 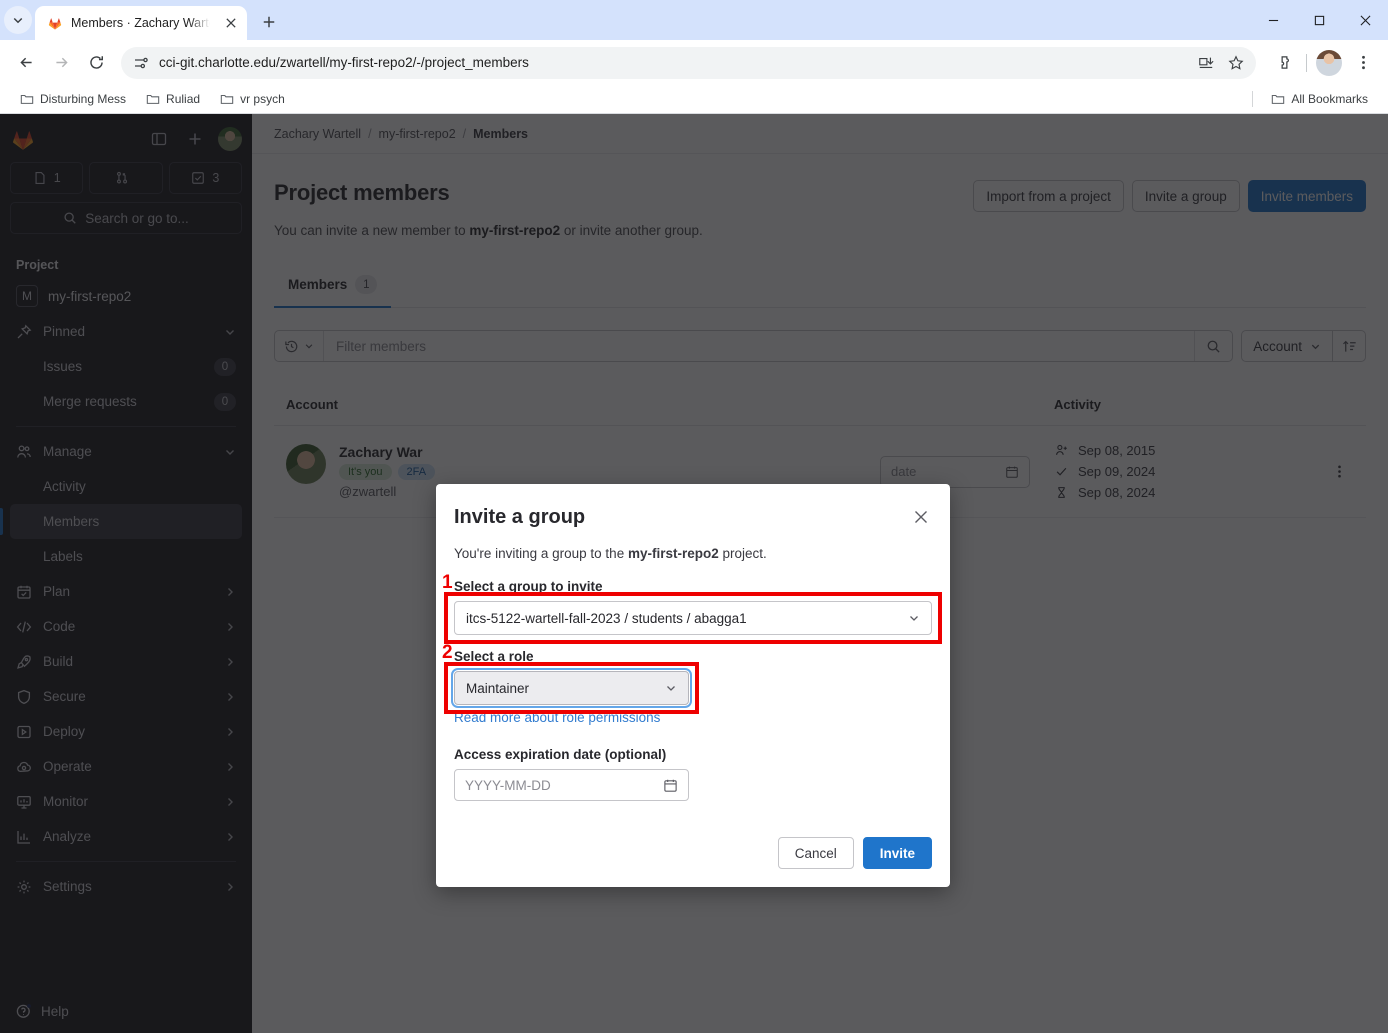 I want to click on close-window-button, so click(x=1365, y=20).